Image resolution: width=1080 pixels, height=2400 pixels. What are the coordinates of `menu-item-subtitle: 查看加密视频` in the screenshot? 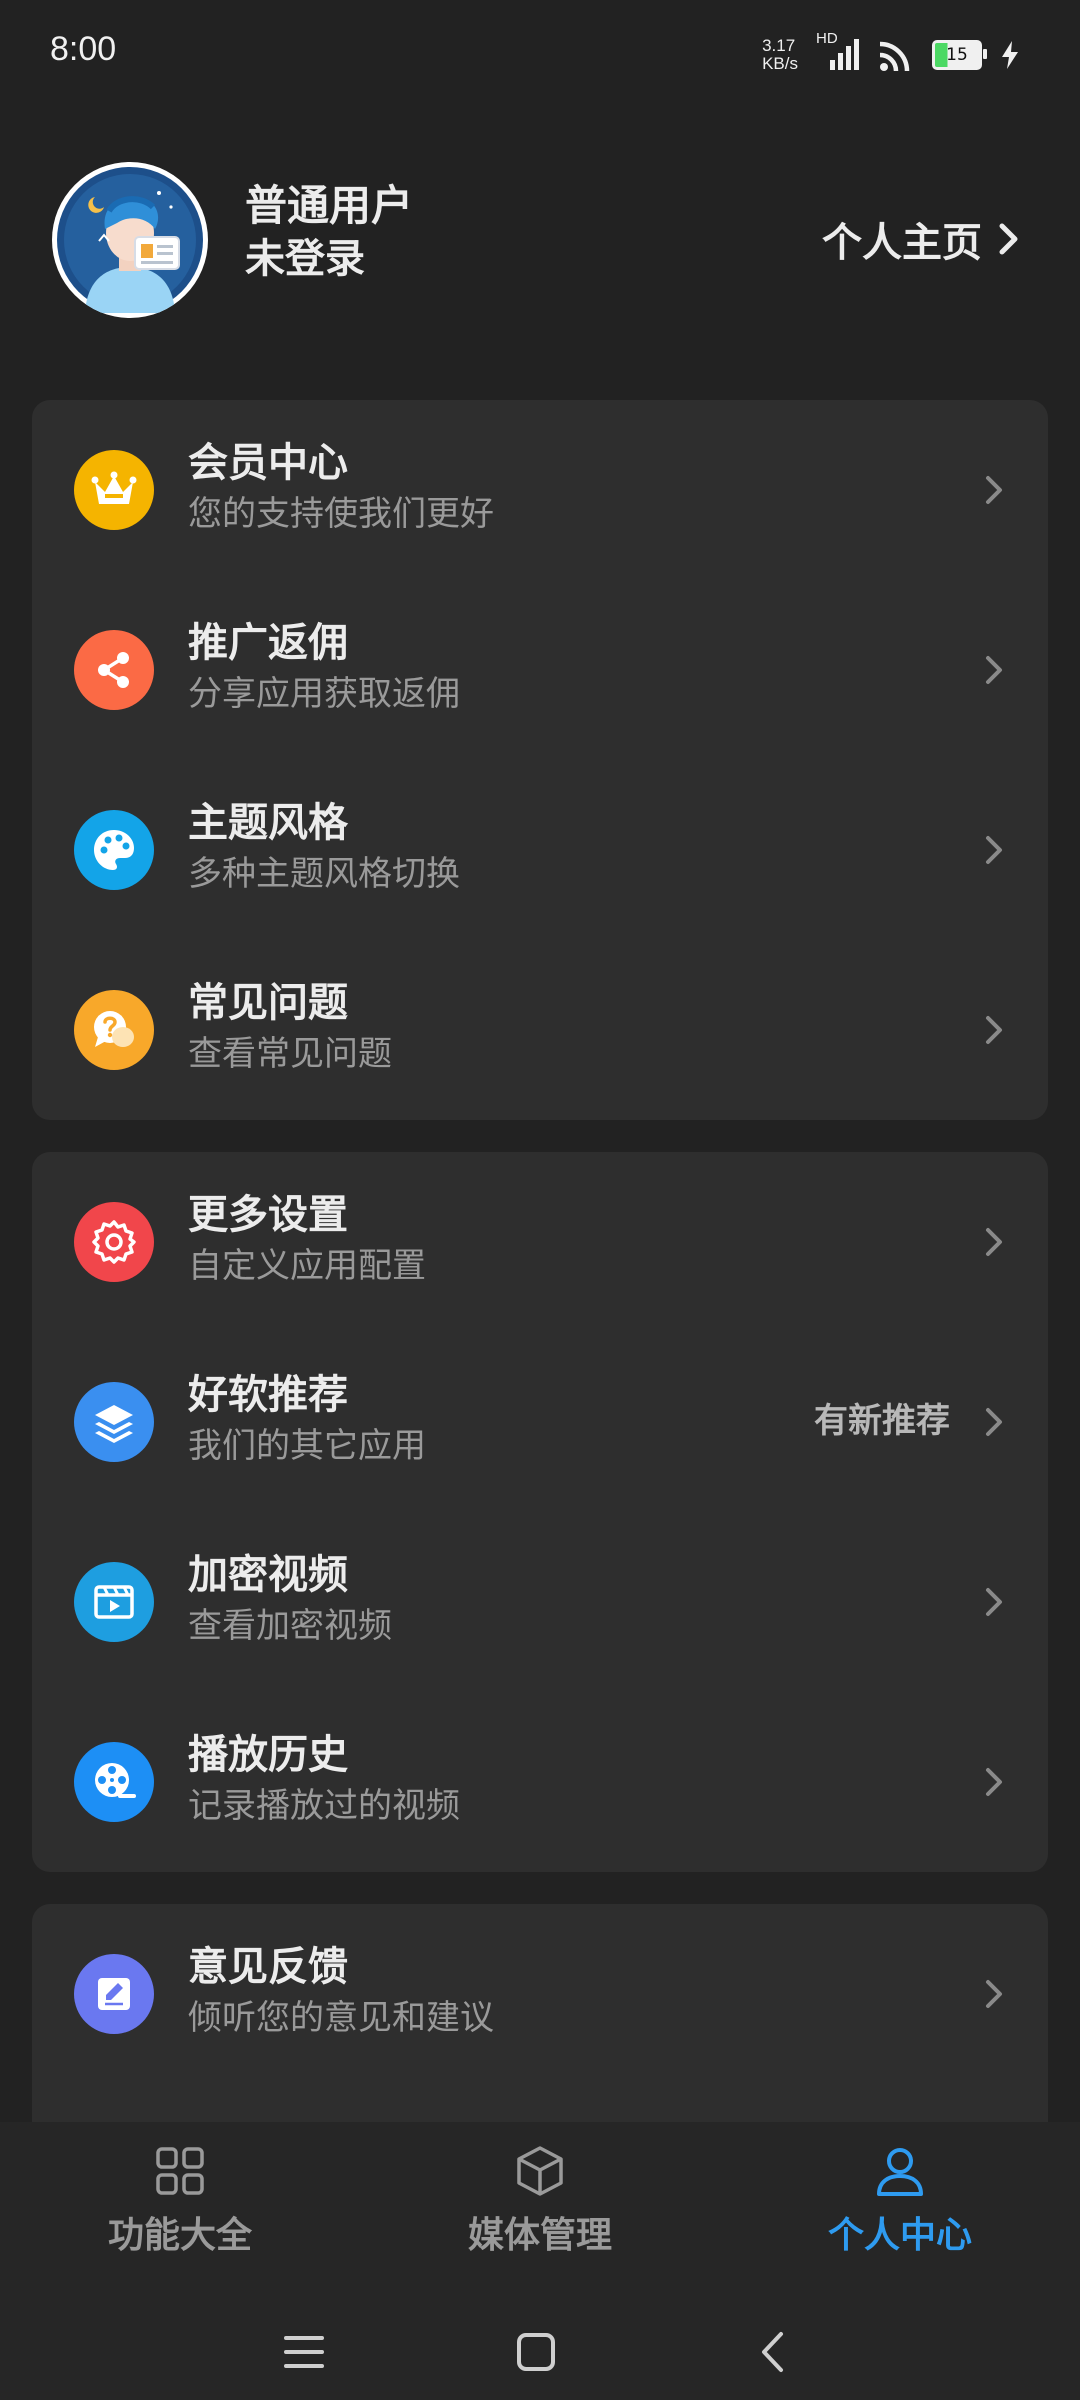 It's located at (290, 1626).